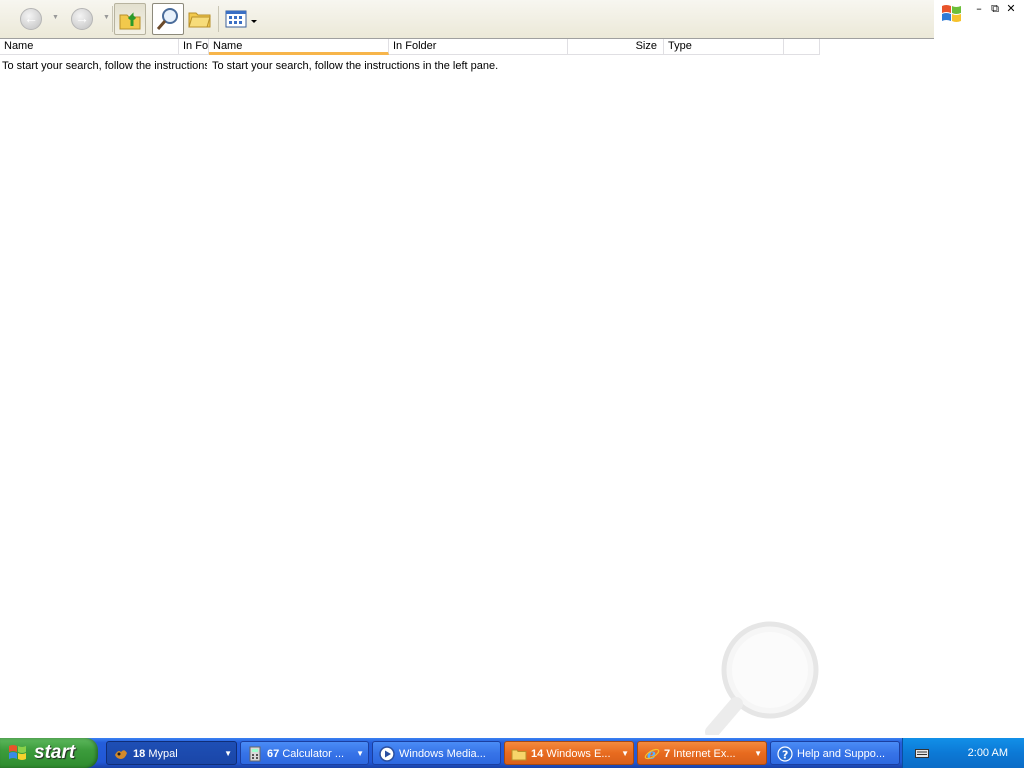  Describe the element at coordinates (55, 752) in the screenshot. I see `start-label: start` at that location.